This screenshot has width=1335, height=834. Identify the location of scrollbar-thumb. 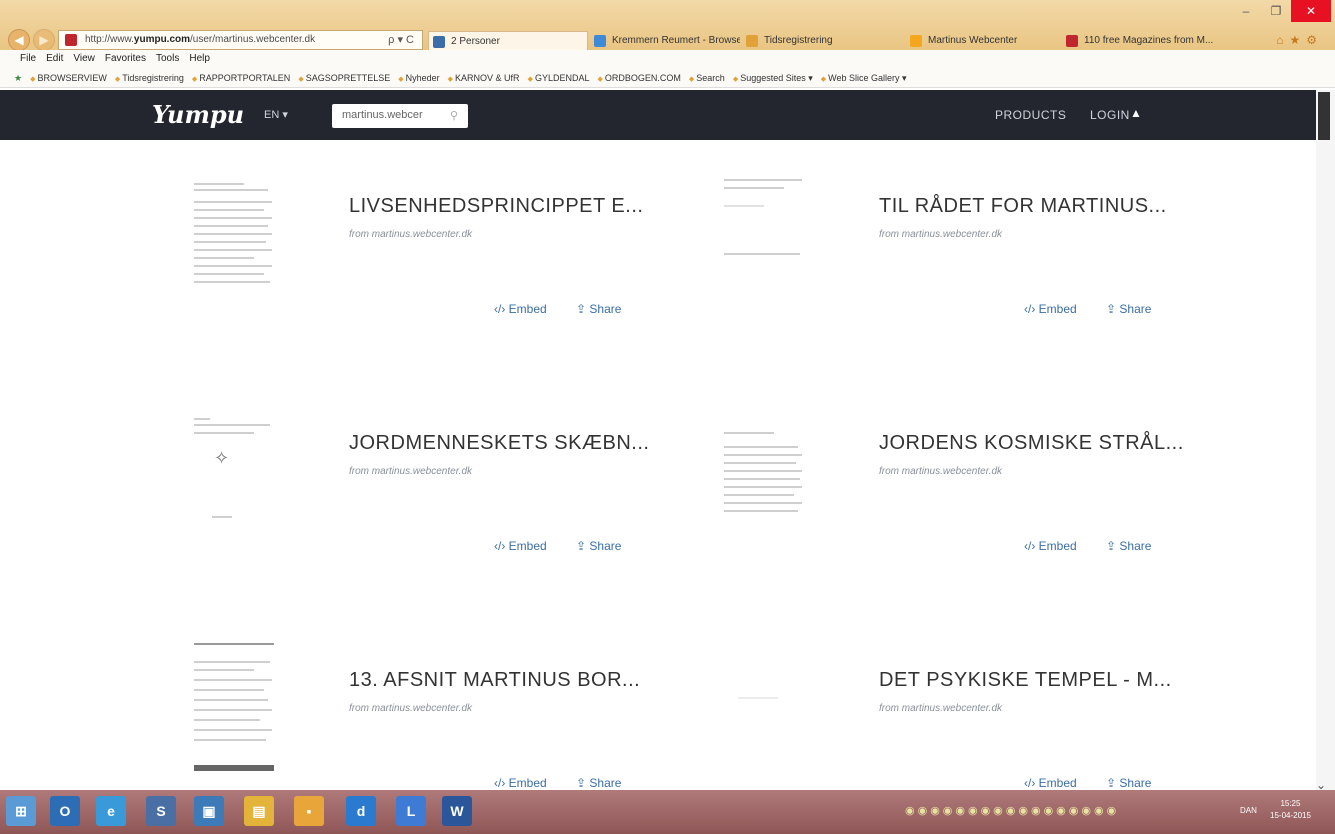
(1324, 116).